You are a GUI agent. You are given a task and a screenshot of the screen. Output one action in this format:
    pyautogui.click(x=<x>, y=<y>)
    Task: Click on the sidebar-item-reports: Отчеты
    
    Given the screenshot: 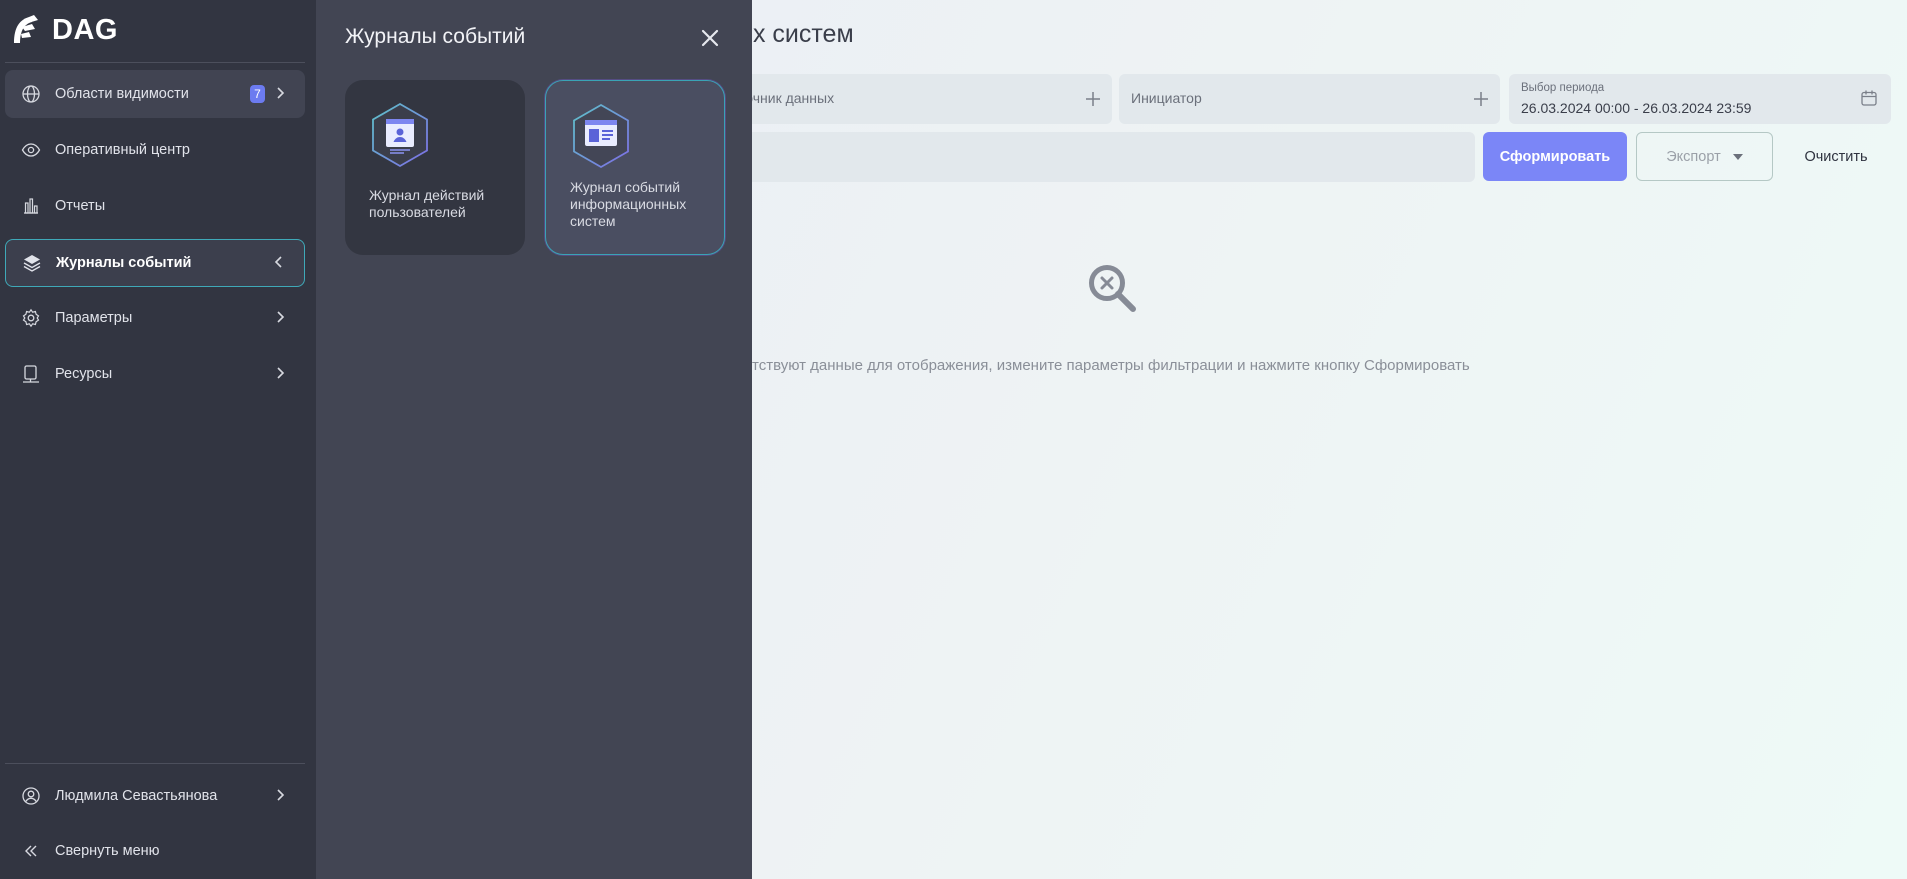 What is the action you would take?
    pyautogui.click(x=155, y=206)
    